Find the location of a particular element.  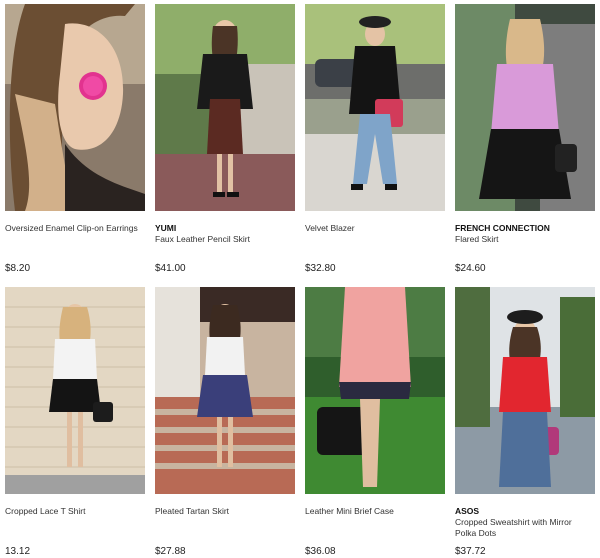

product-brand: YUMI is located at coordinates (166, 228).